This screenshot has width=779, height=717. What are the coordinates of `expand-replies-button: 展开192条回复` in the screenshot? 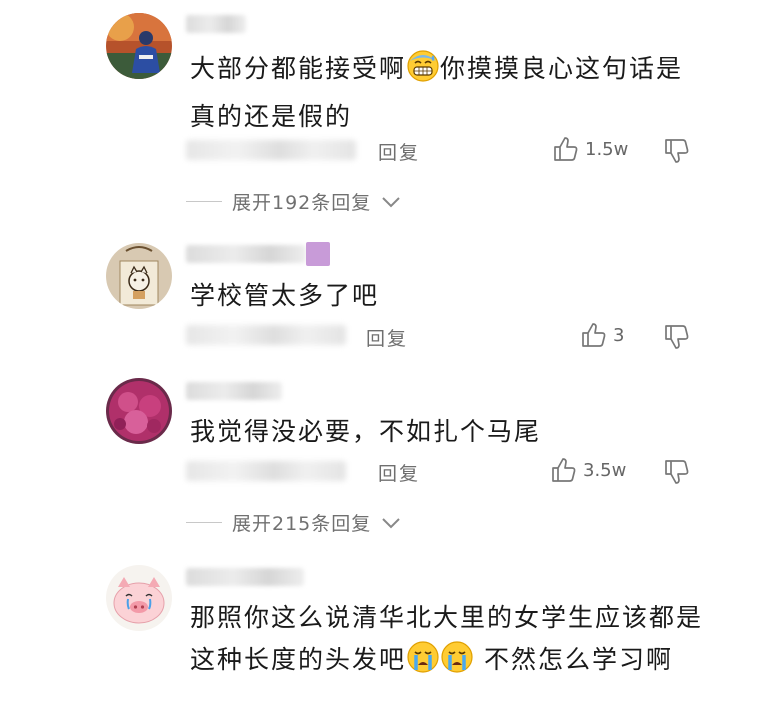 It's located at (293, 201).